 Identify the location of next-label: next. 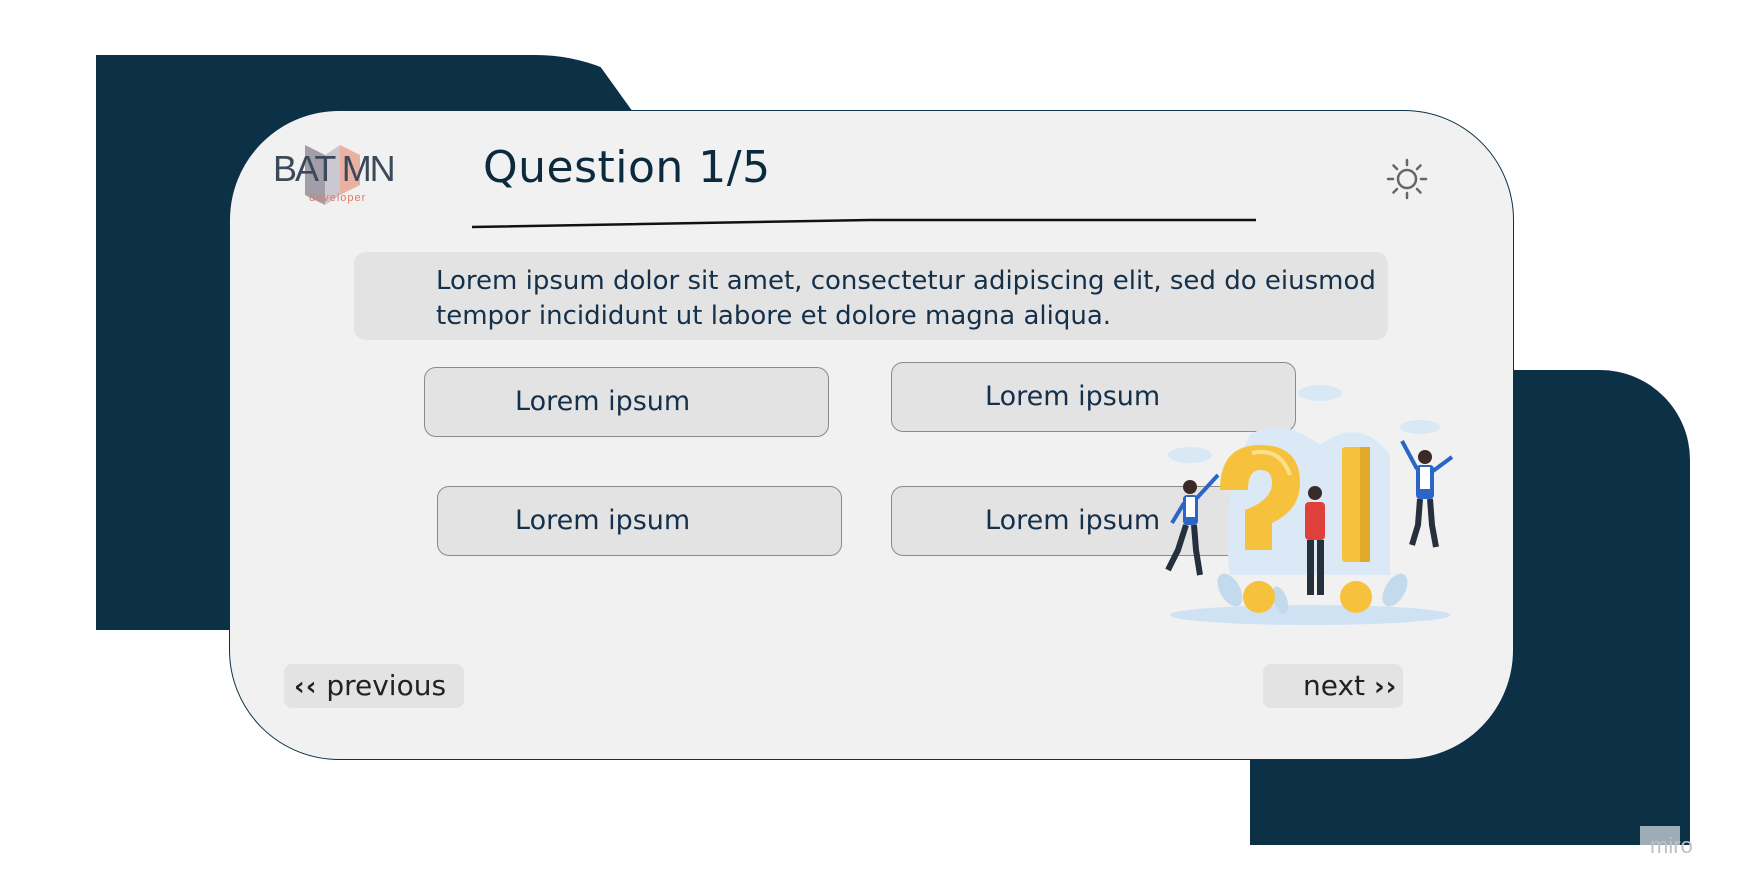
(1334, 685).